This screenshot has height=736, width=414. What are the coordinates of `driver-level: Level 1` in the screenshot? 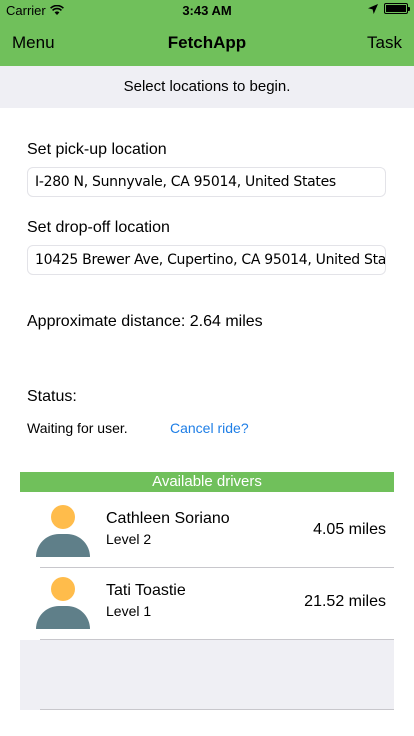 It's located at (129, 611).